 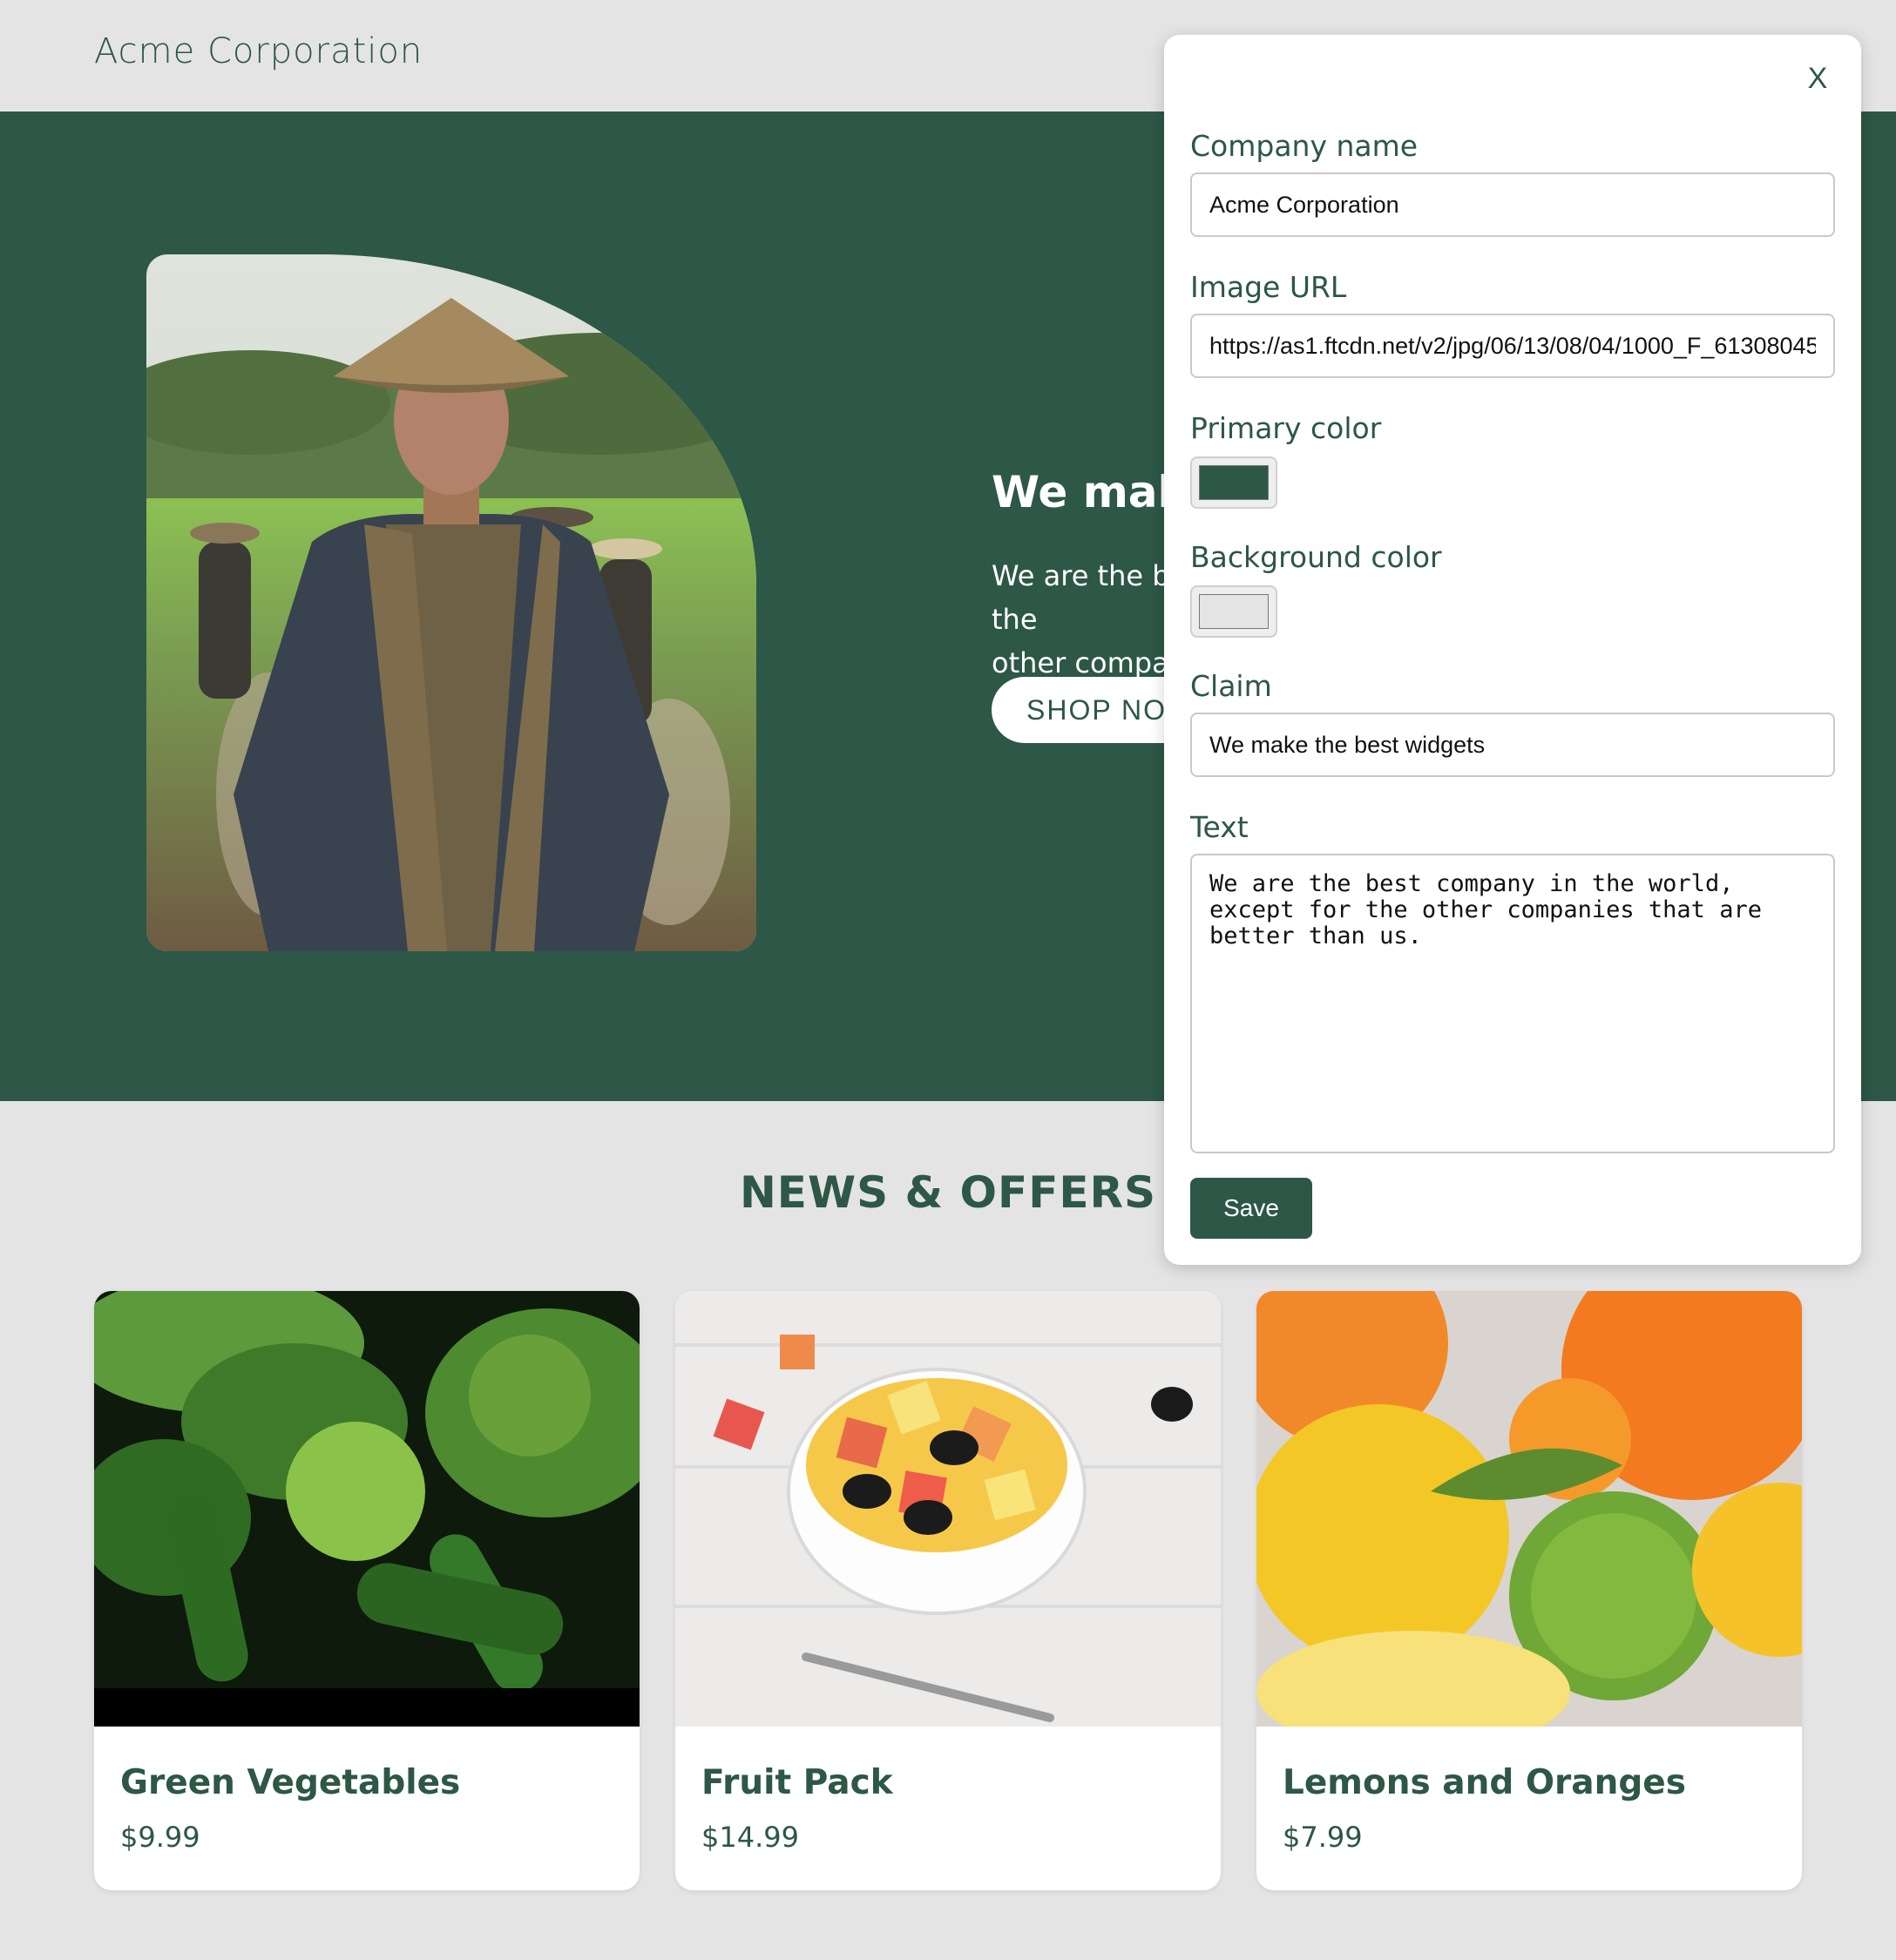 I want to click on background-color-swatch, so click(x=1234, y=611).